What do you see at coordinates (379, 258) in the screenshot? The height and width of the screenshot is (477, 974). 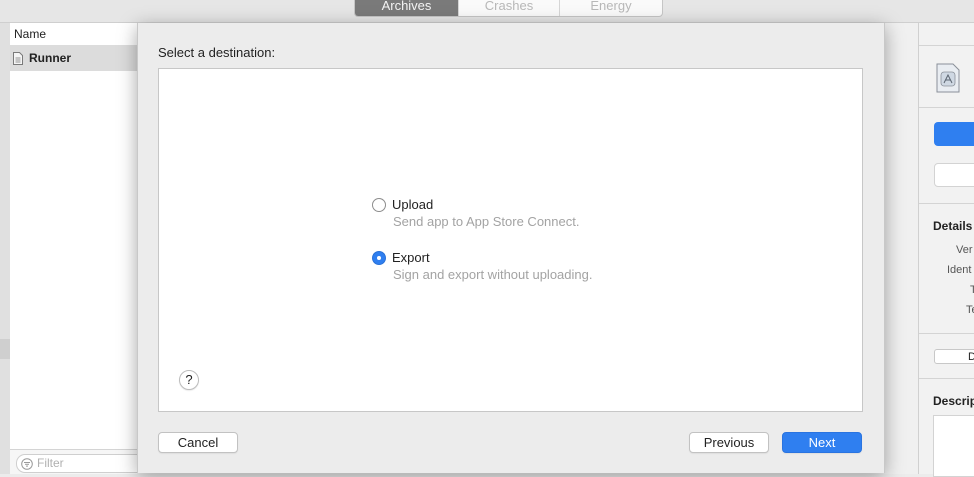 I see `export-radio` at bounding box center [379, 258].